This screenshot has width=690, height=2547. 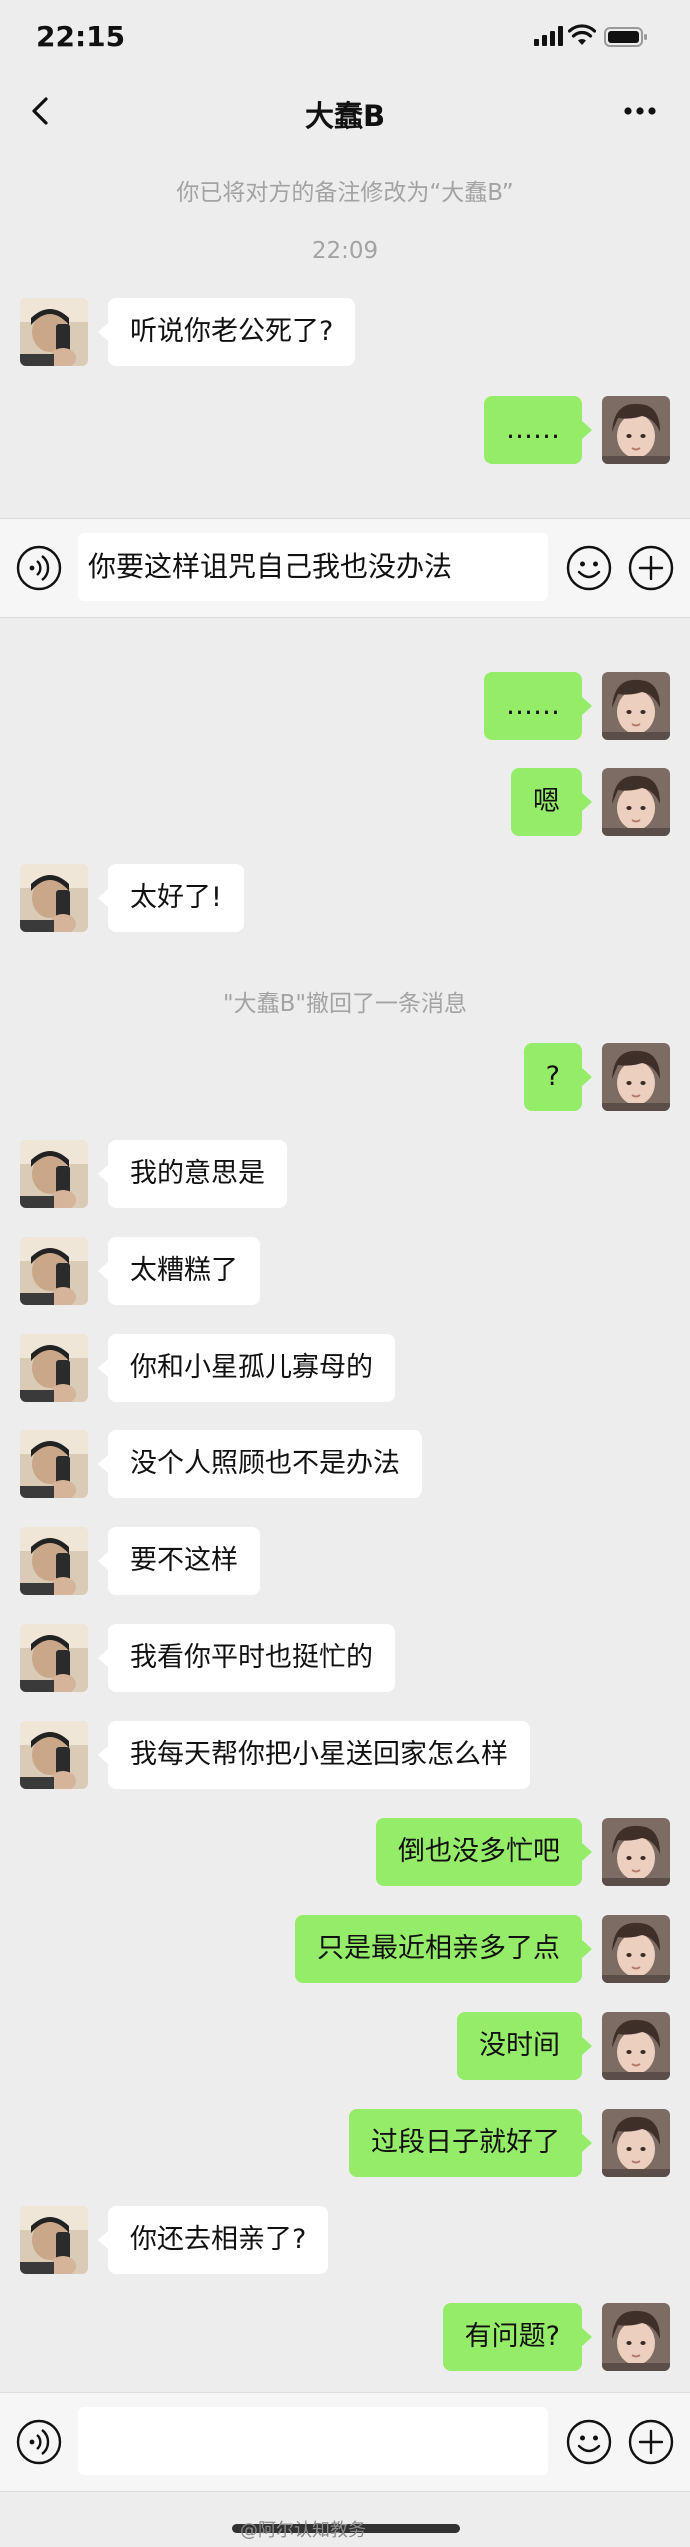 What do you see at coordinates (303, 2530) in the screenshot?
I see `watermark: @阿尔认知教务` at bounding box center [303, 2530].